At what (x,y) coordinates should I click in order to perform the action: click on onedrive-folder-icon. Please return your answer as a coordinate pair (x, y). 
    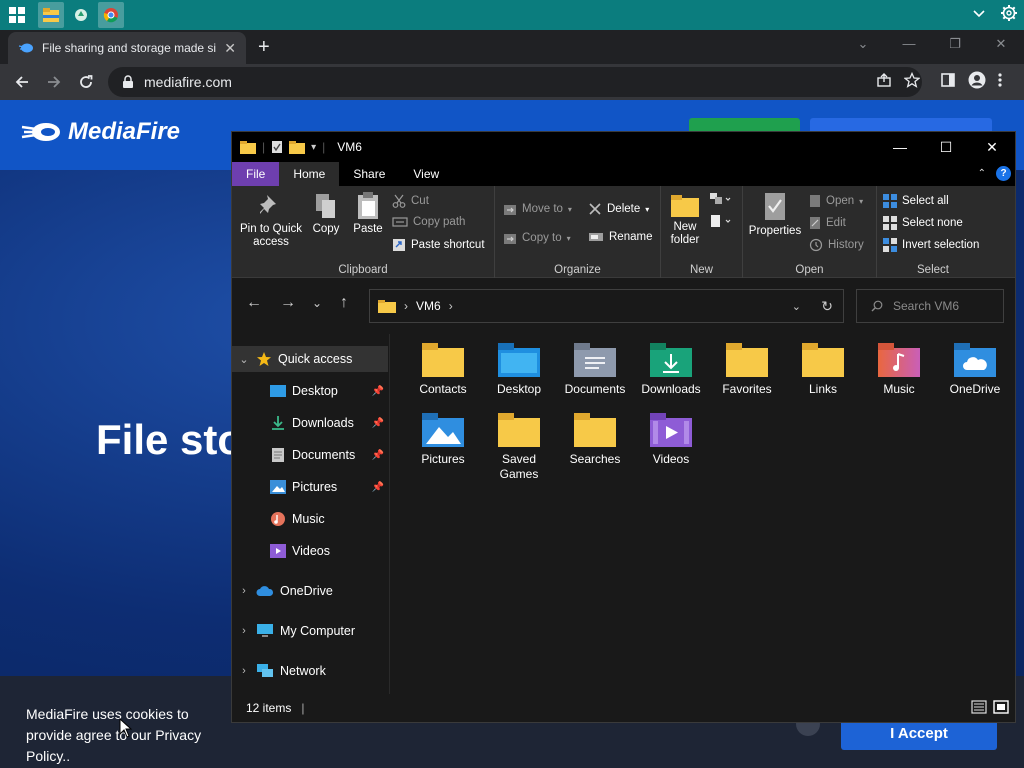
    Looking at the image, I should click on (975, 360).